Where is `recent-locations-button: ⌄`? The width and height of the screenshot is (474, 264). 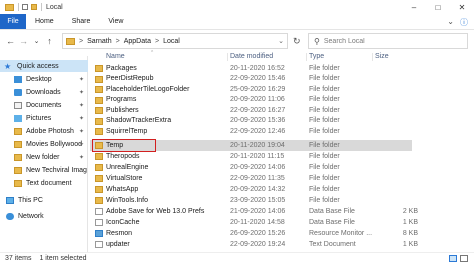
recent-locations-button: ⌄ is located at coordinates (36, 41).